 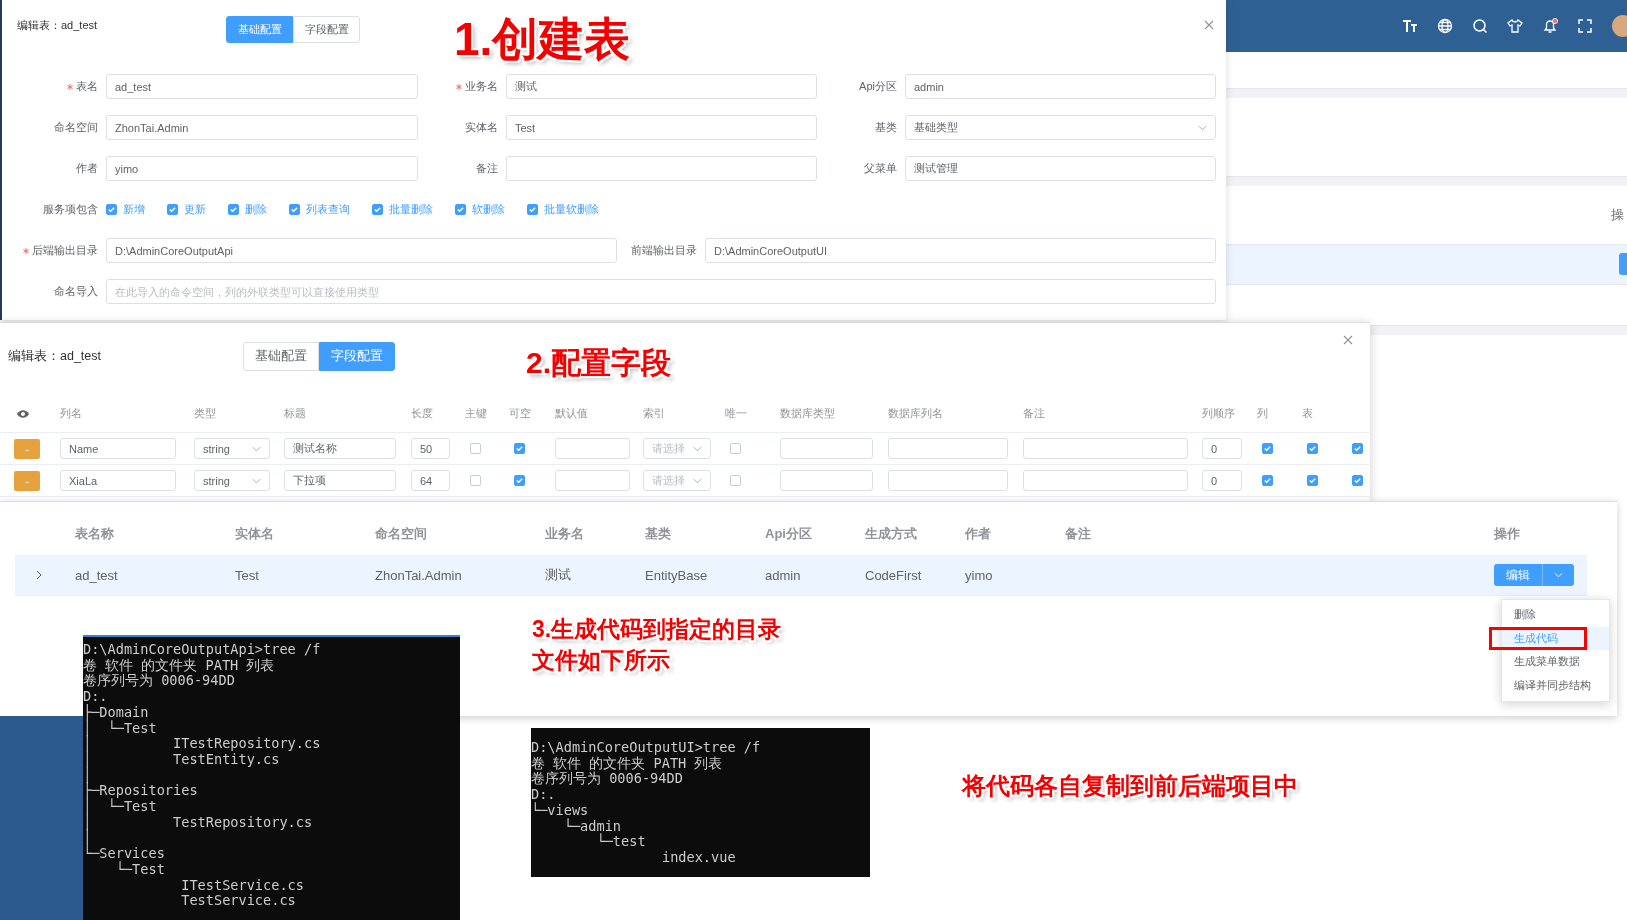 I want to click on column-header: 作者, so click(x=978, y=533).